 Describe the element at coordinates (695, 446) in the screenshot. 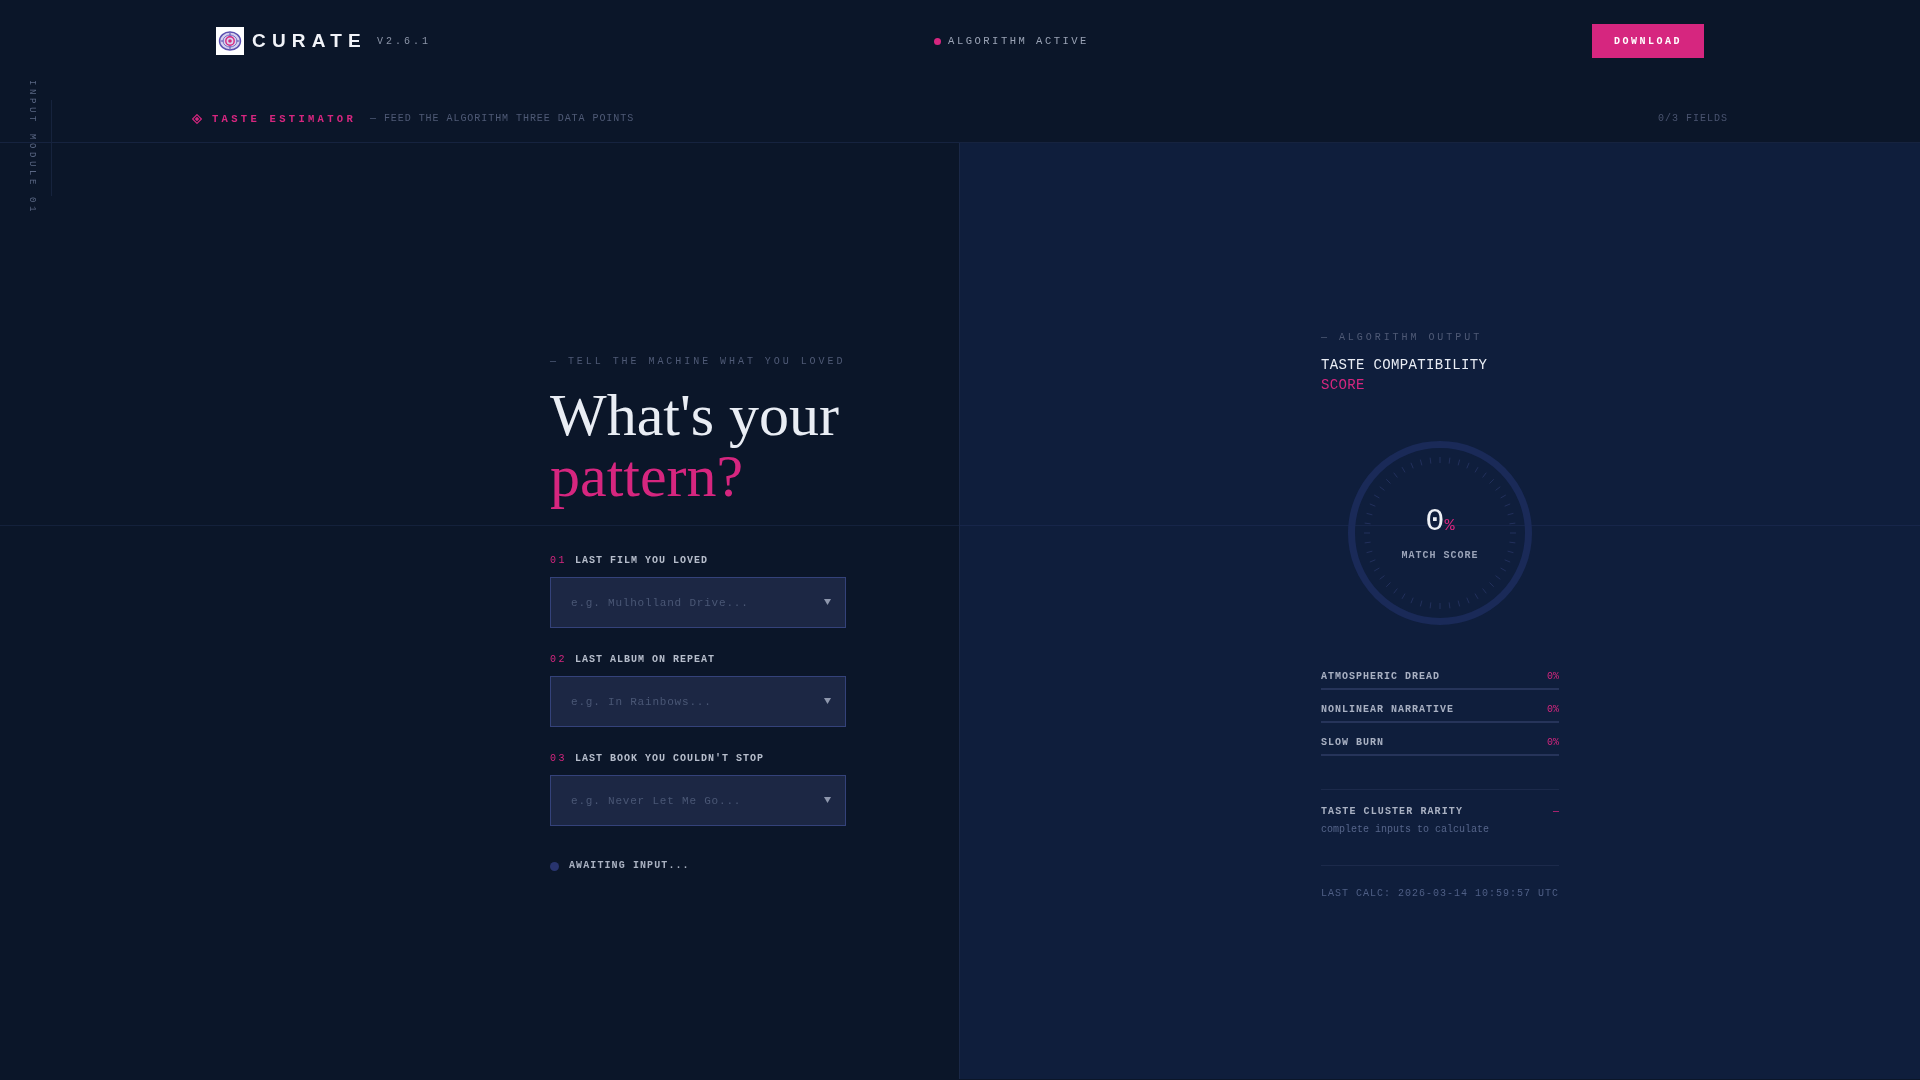

I see `page-heading: What's your pattern?` at that location.